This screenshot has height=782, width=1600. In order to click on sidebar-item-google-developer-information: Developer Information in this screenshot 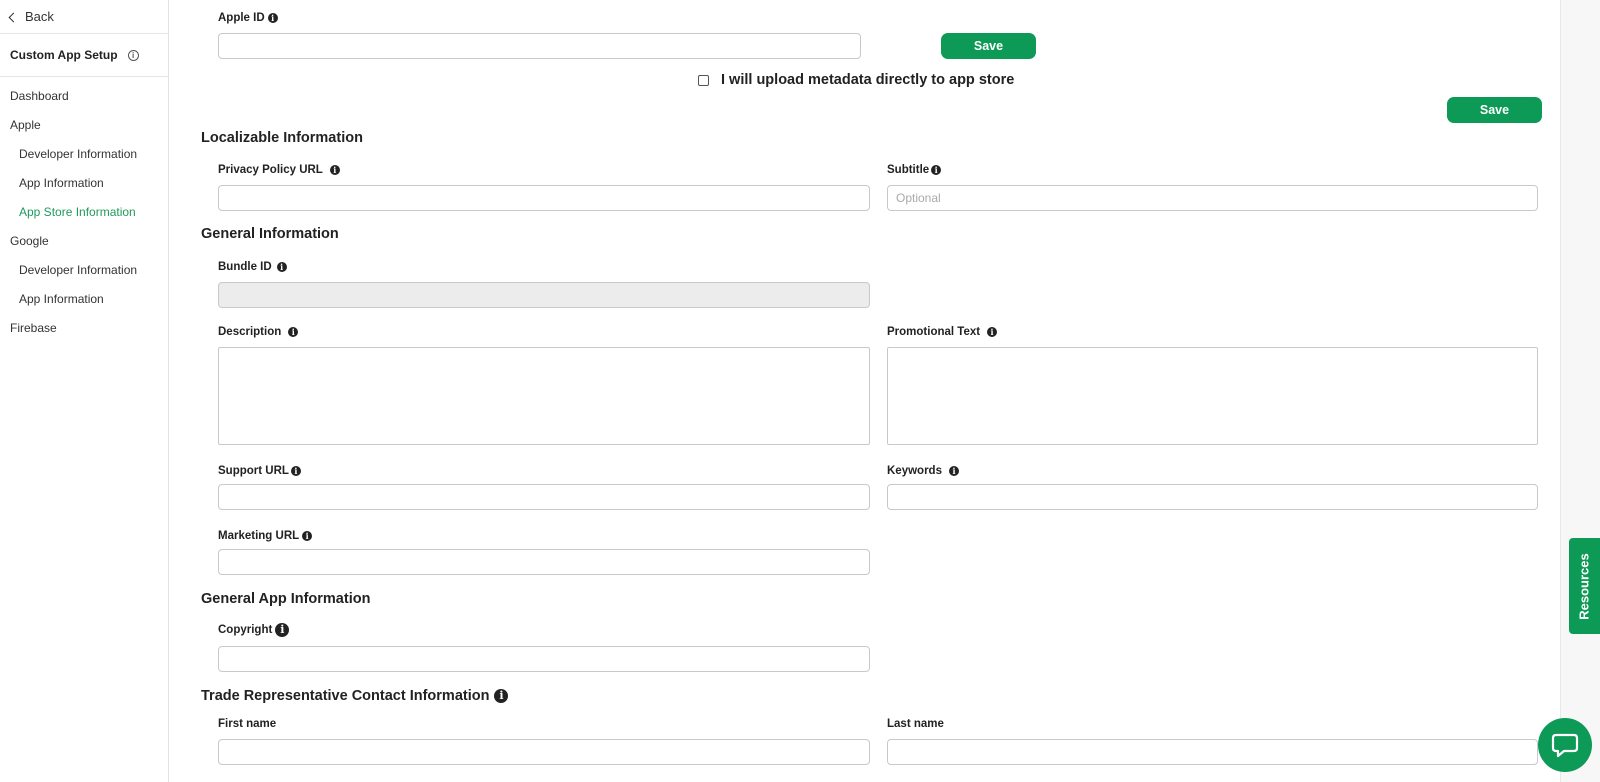, I will do `click(84, 274)`.